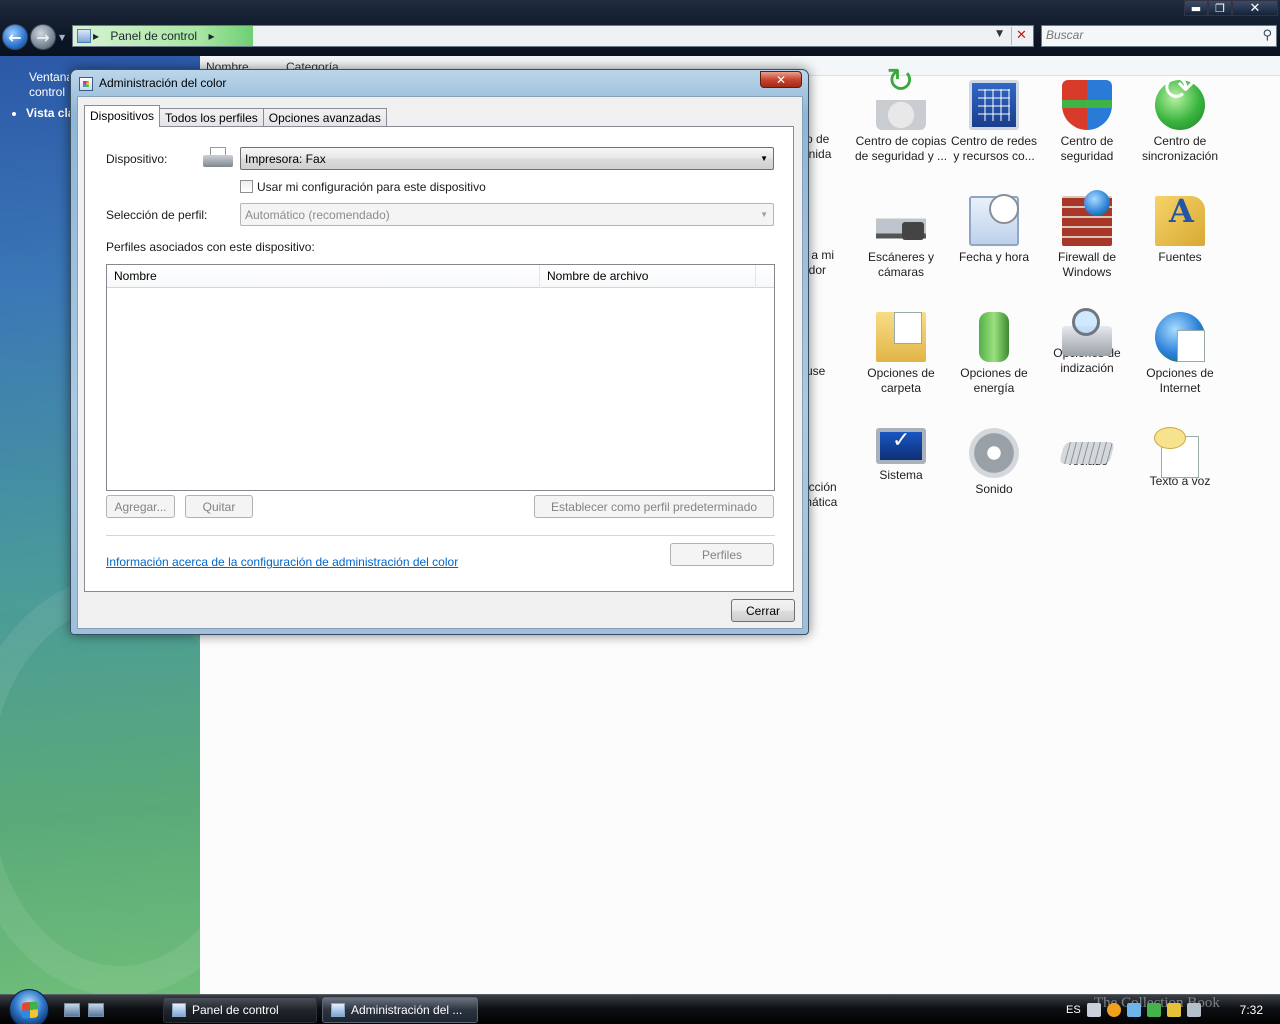 This screenshot has width=1280, height=1024. I want to click on control-panel-item-keyboard: Teclado, so click(1087, 448).